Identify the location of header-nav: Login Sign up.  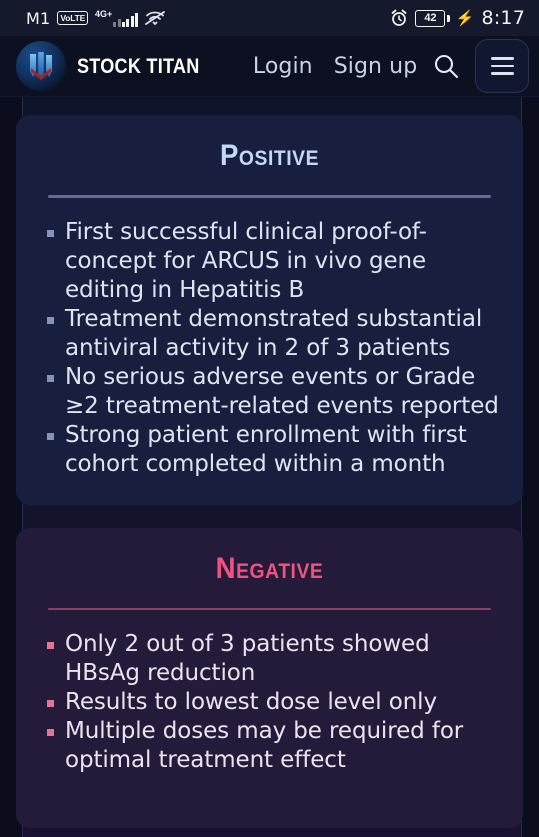
(335, 66).